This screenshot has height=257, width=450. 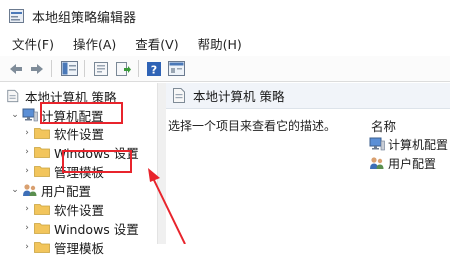 What do you see at coordinates (66, 191) in the screenshot?
I see `tree-label-user-config: 用户配置` at bounding box center [66, 191].